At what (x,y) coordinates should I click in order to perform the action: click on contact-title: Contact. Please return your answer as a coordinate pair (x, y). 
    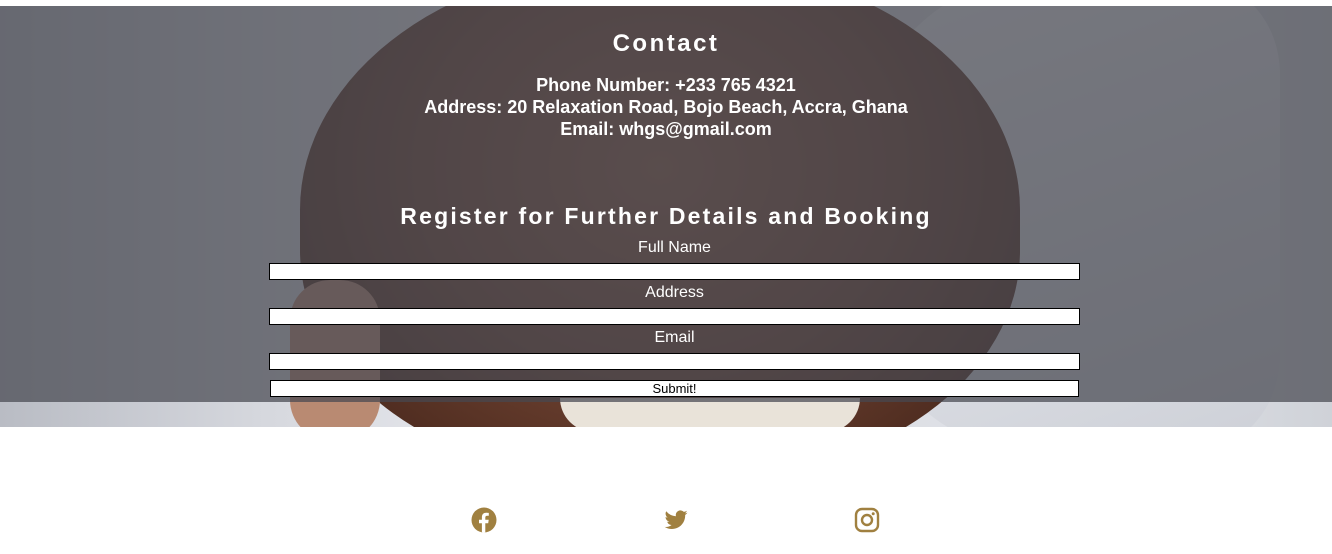
    Looking at the image, I should click on (666, 43).